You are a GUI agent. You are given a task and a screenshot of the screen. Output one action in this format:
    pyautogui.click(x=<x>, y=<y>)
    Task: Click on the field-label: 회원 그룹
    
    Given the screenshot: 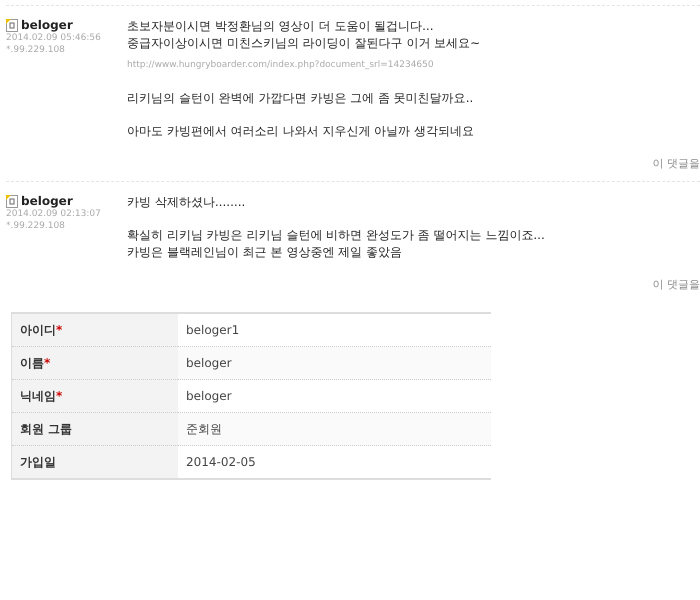 What is the action you would take?
    pyautogui.click(x=95, y=429)
    